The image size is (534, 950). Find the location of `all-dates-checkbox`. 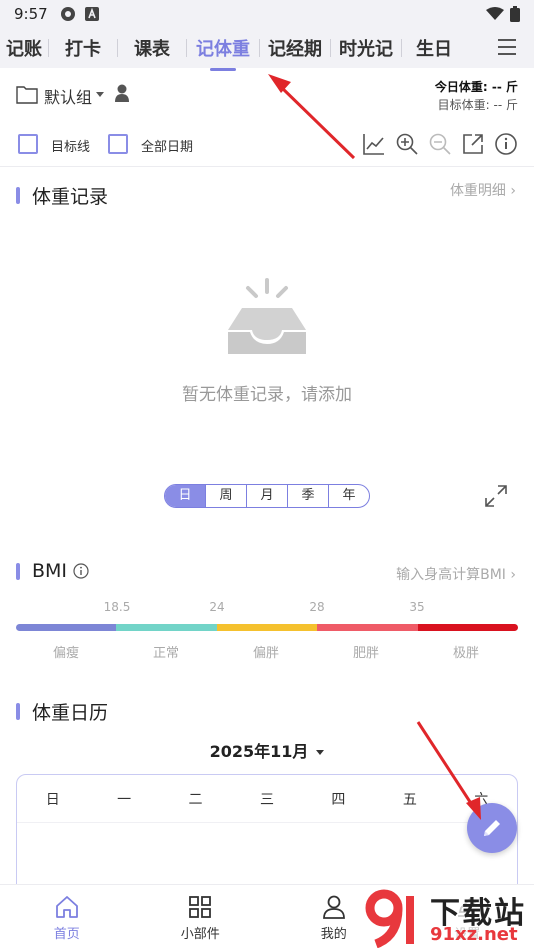

all-dates-checkbox is located at coordinates (118, 144).